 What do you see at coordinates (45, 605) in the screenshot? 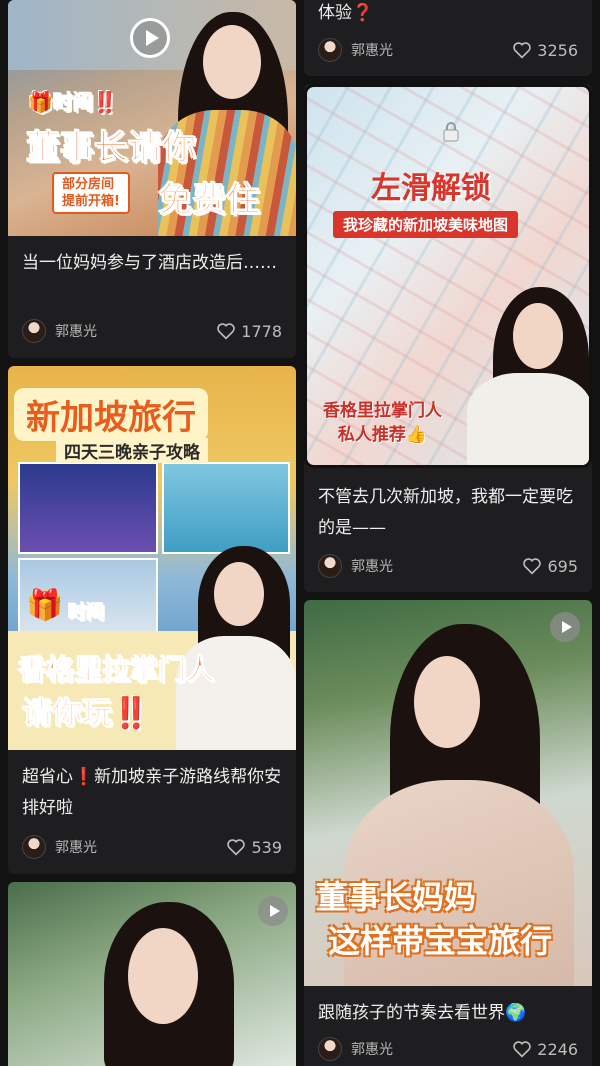
I see `gift-icon: 🎁` at bounding box center [45, 605].